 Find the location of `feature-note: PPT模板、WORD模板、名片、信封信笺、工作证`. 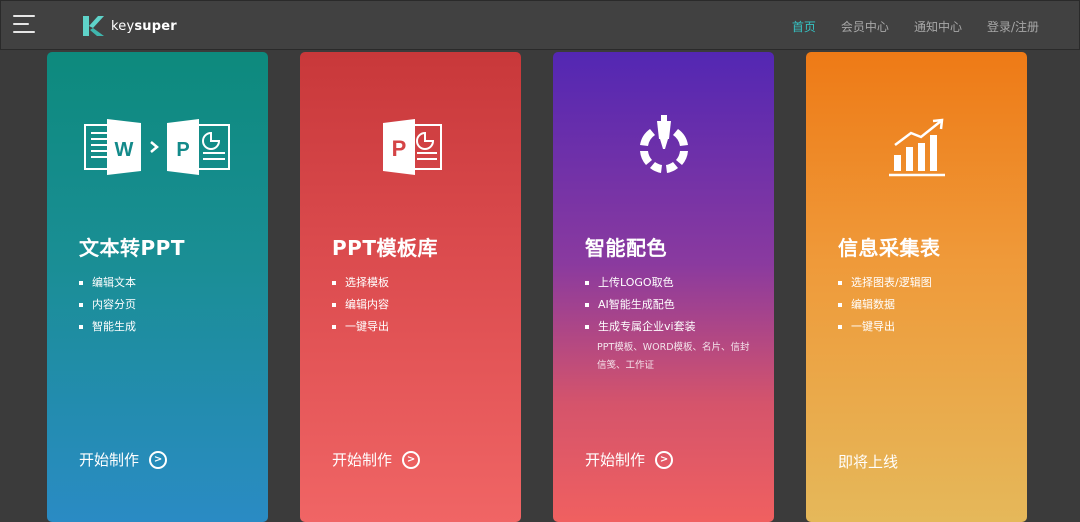

feature-note: PPT模板、WORD模板、名片、信封信笺、工作证 is located at coordinates (673, 356).